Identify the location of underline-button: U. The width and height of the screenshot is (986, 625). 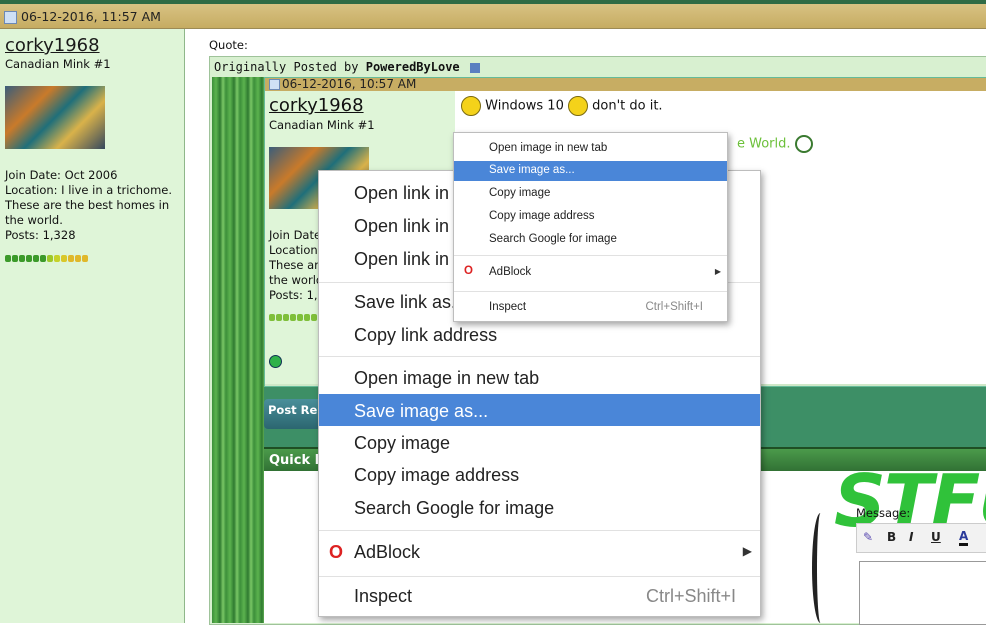
(936, 537).